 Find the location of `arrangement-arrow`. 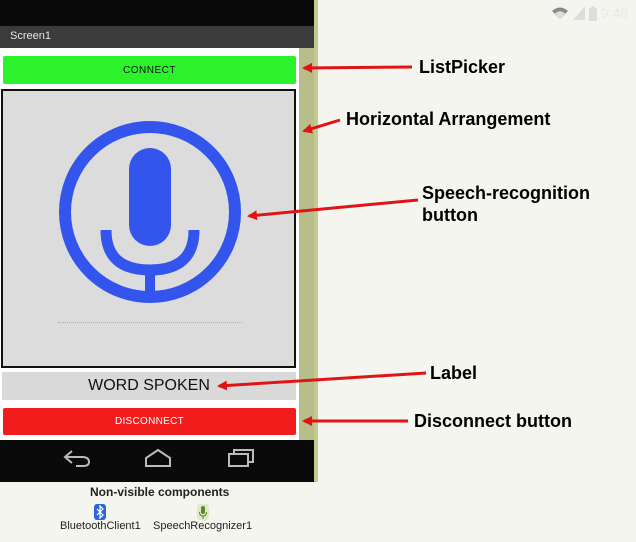

arrangement-arrow is located at coordinates (321, 126).